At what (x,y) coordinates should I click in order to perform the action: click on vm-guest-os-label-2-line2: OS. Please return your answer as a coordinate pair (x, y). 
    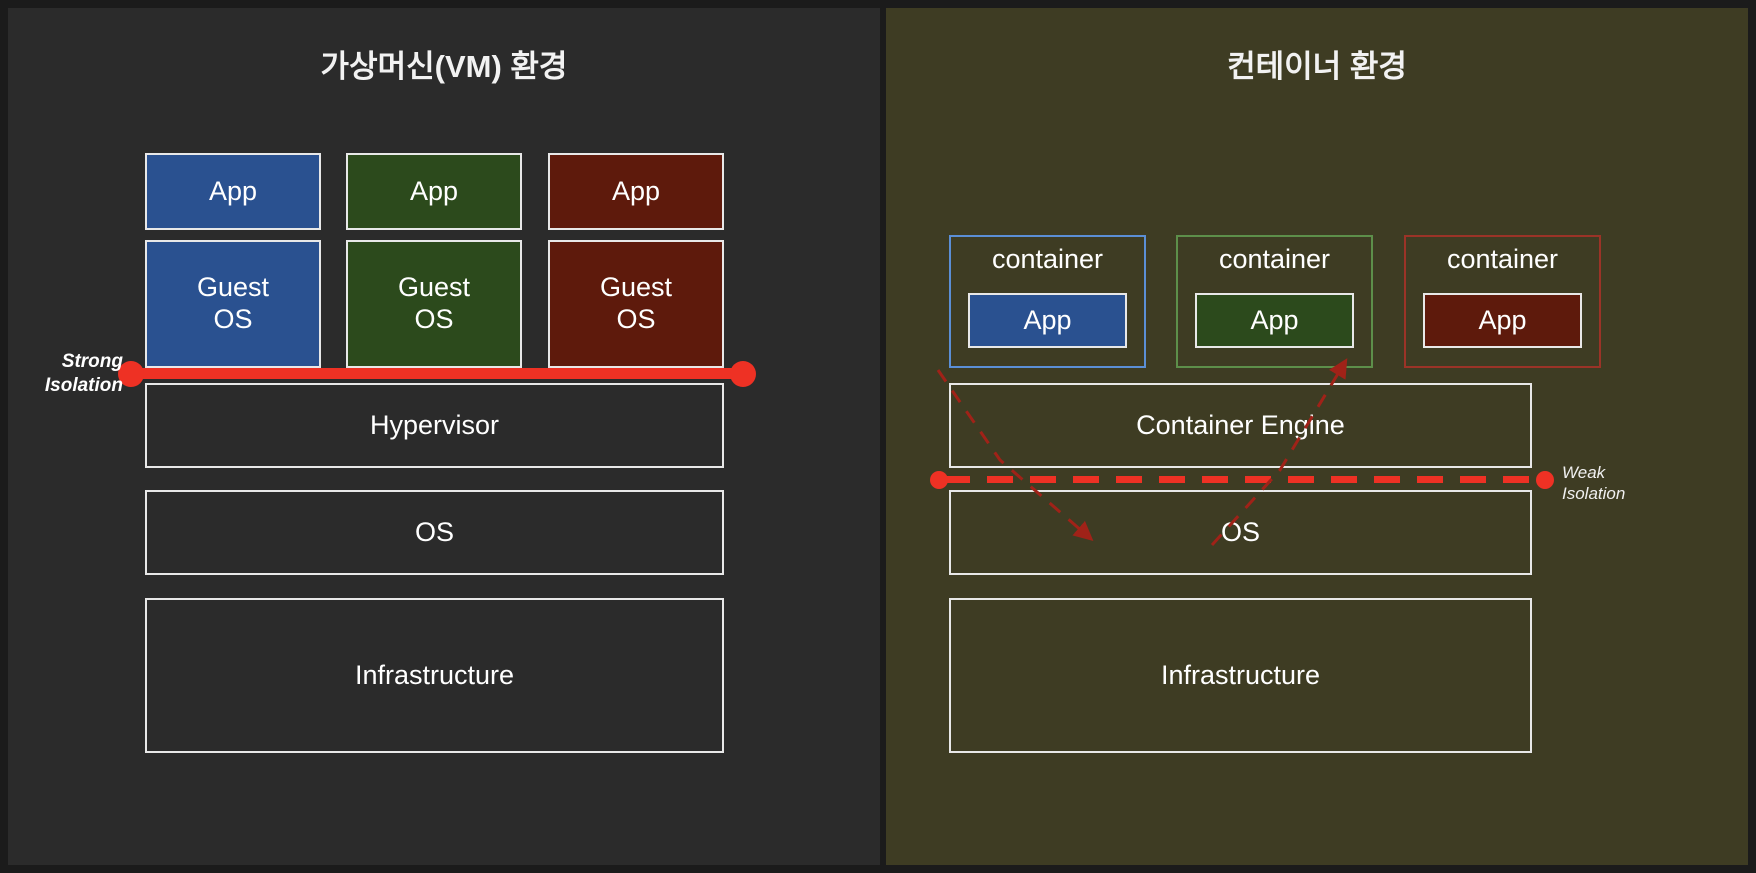
    Looking at the image, I should click on (434, 319).